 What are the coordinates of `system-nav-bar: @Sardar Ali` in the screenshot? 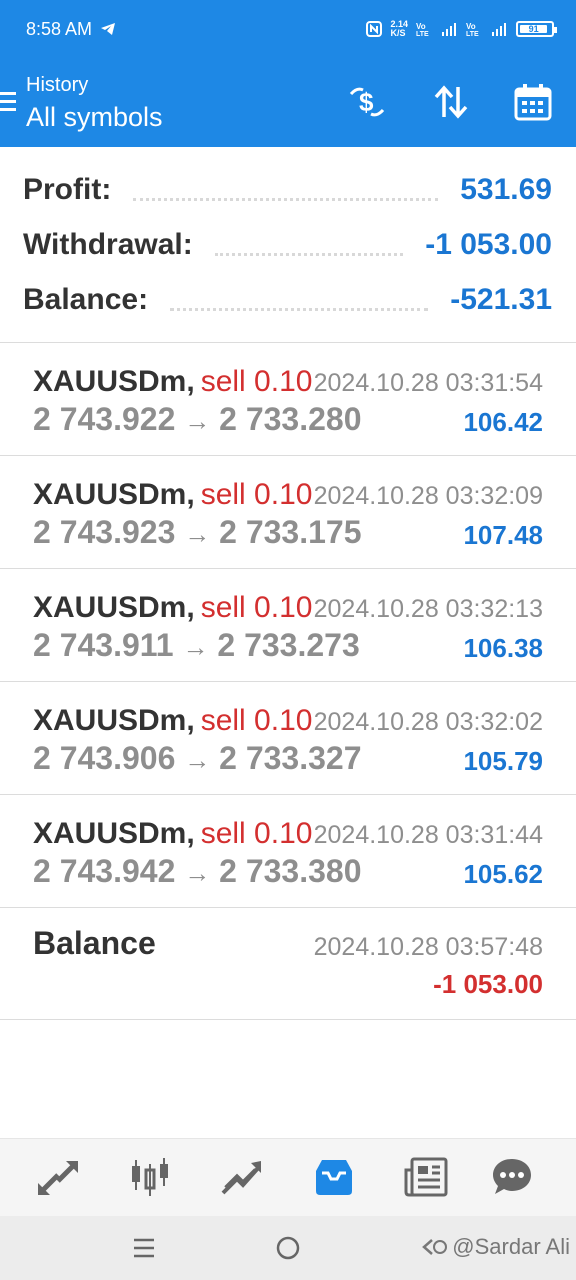 It's located at (288, 1248).